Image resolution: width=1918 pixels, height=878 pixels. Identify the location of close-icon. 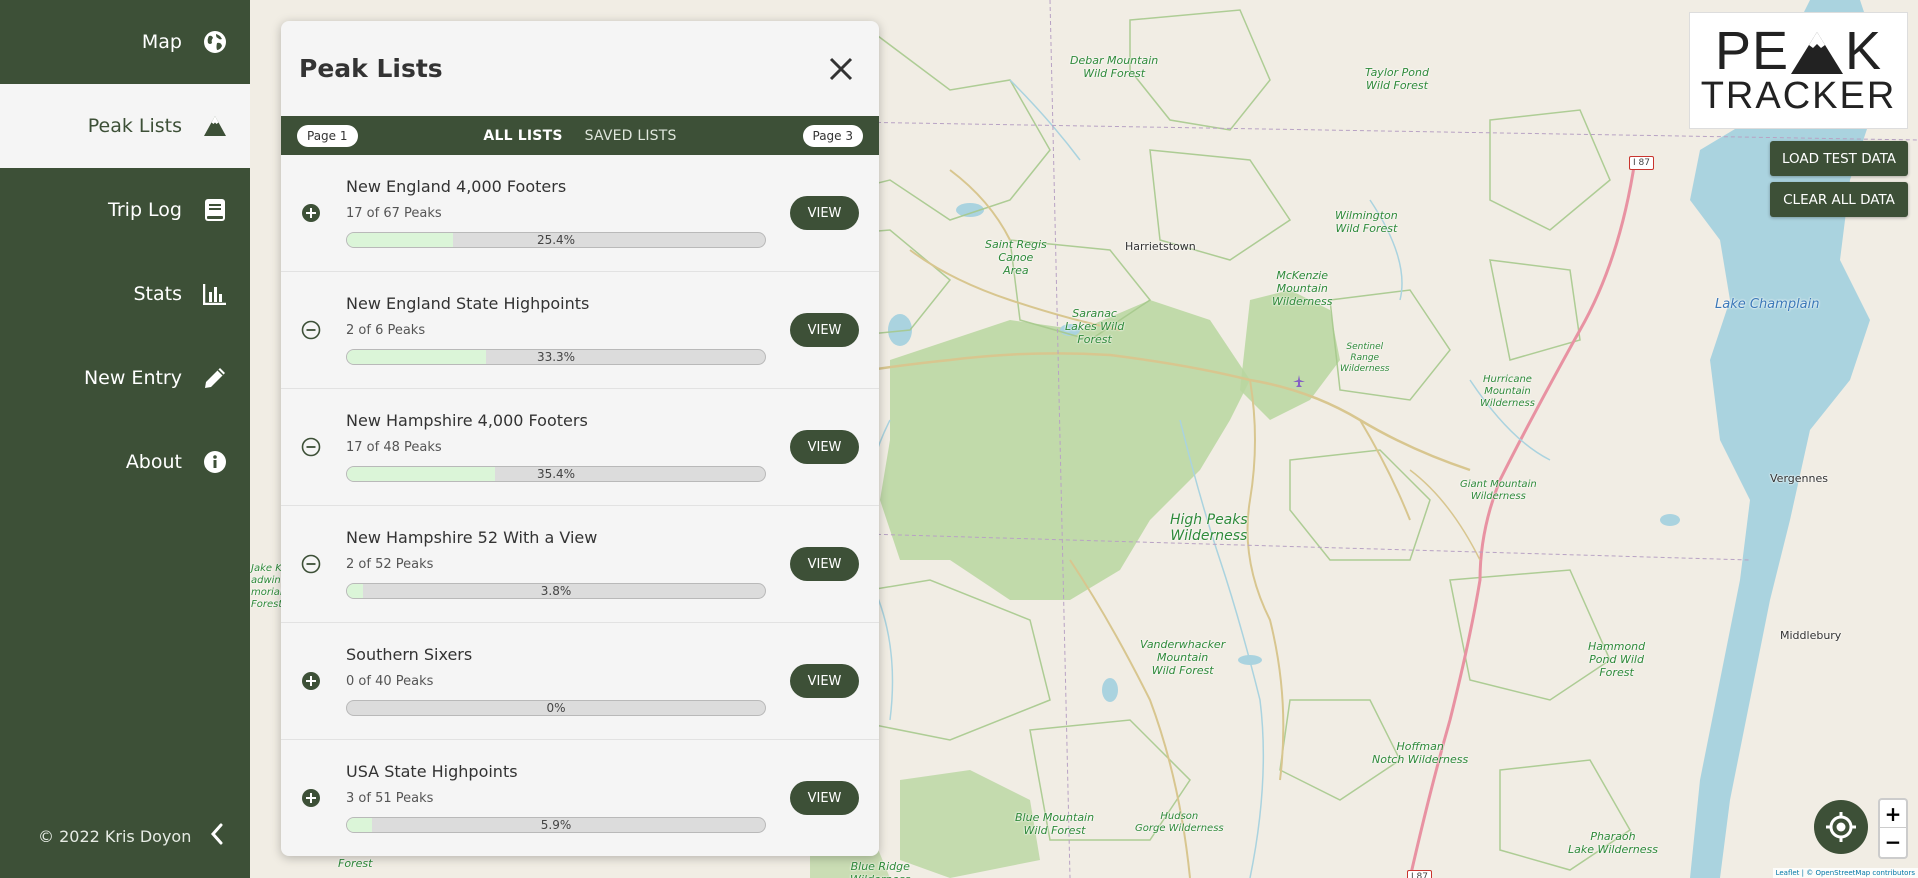
(841, 69).